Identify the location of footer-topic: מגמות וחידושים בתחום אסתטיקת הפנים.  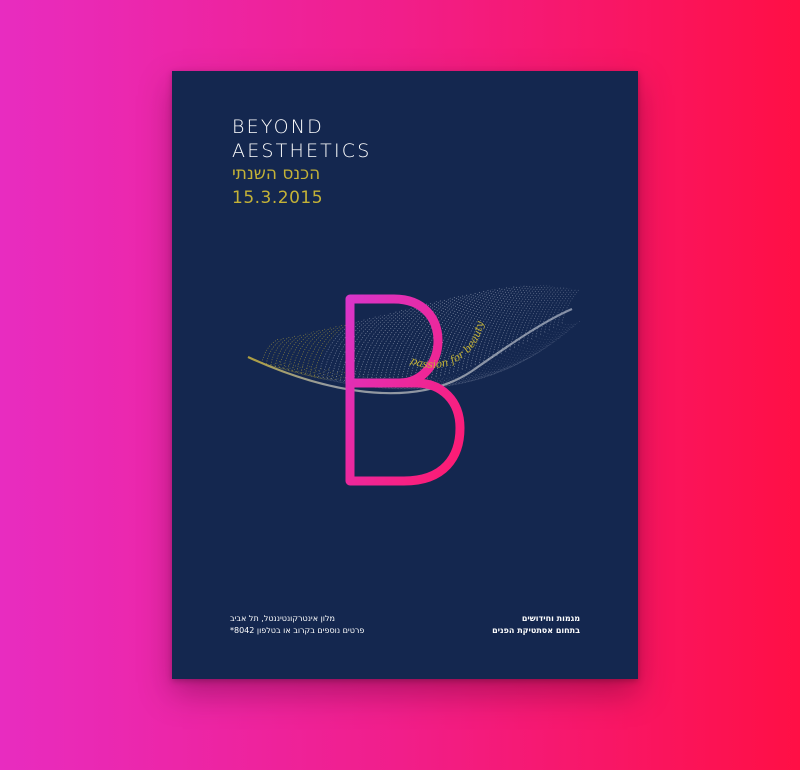
(536, 625).